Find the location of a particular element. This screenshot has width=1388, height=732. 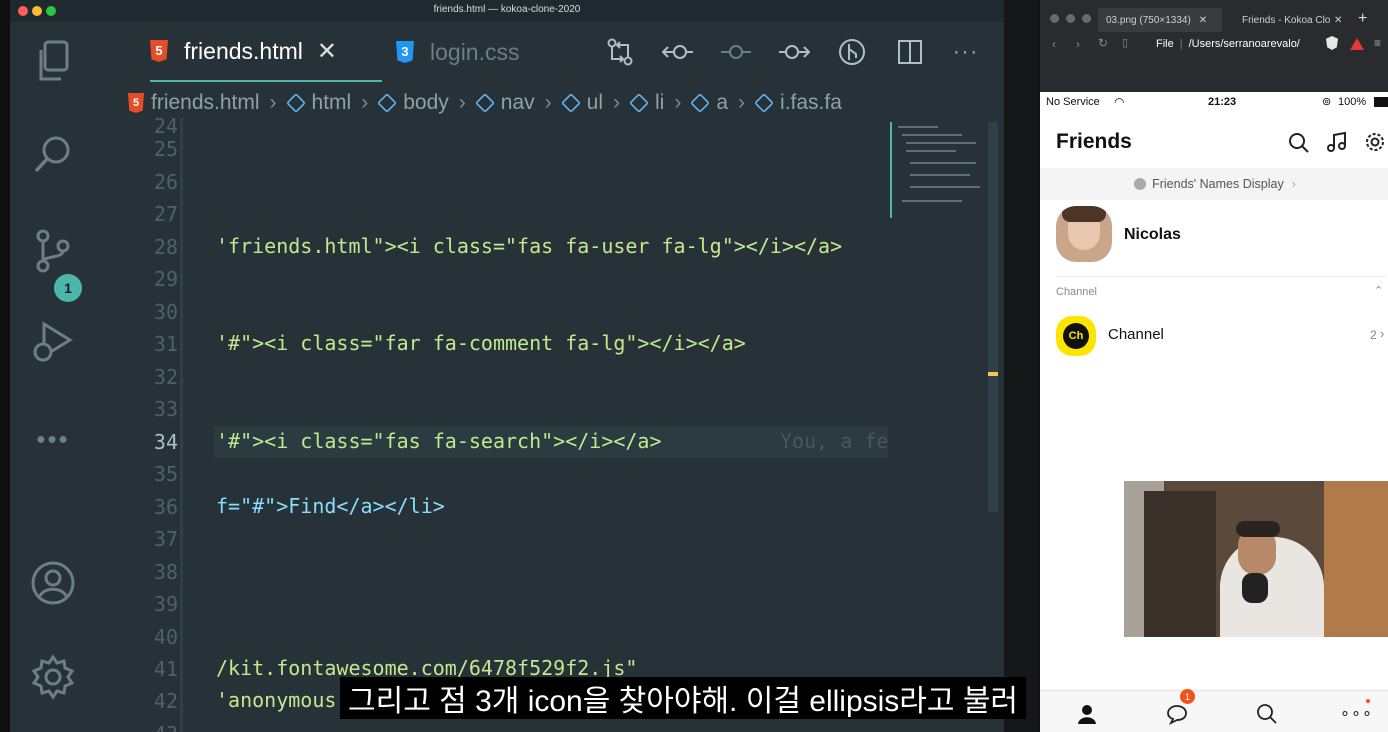

settings-gear-icon is located at coordinates (53, 677).